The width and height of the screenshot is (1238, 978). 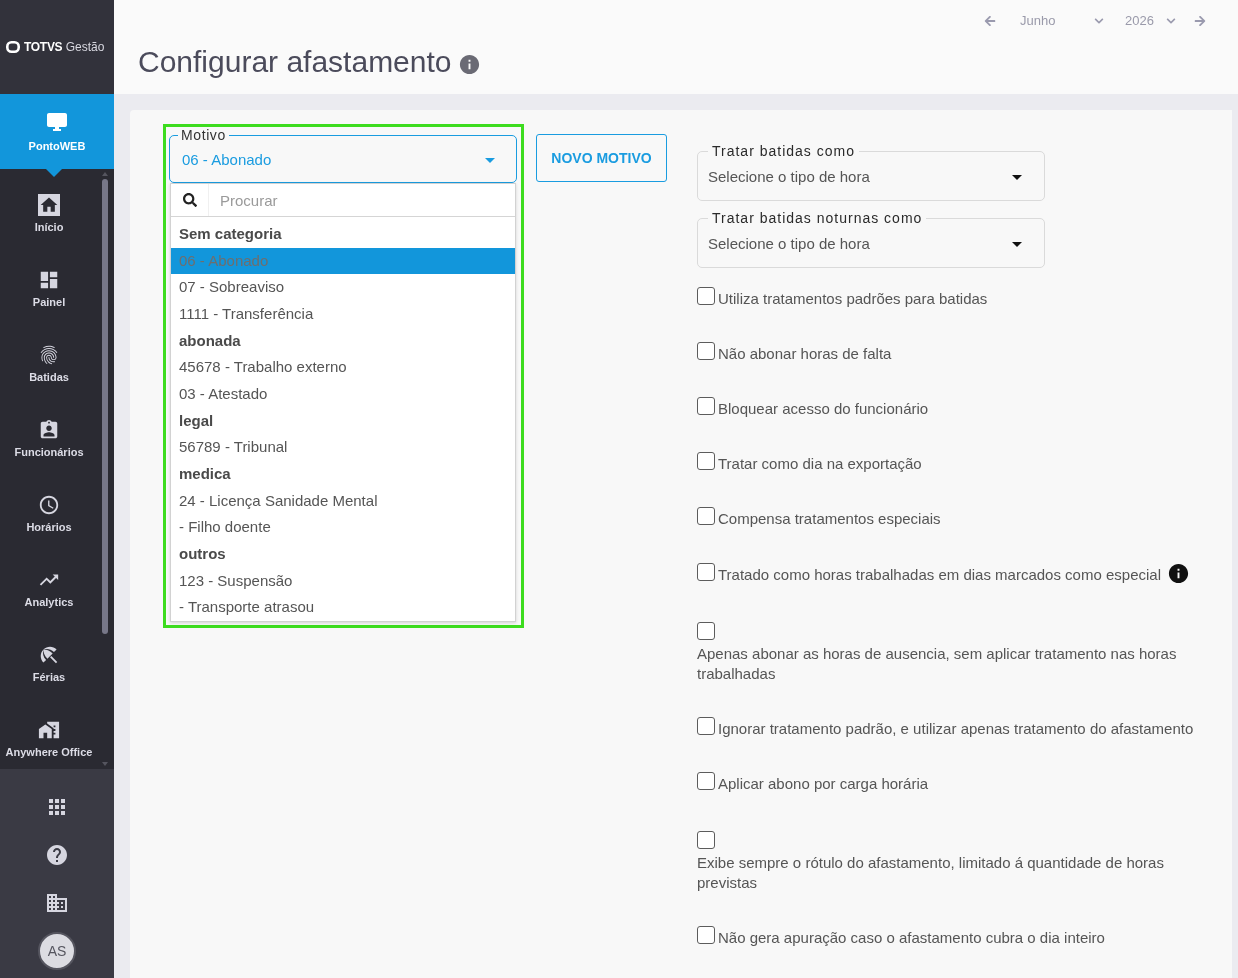 I want to click on option-group-label: Sem categoria, so click(x=230, y=234).